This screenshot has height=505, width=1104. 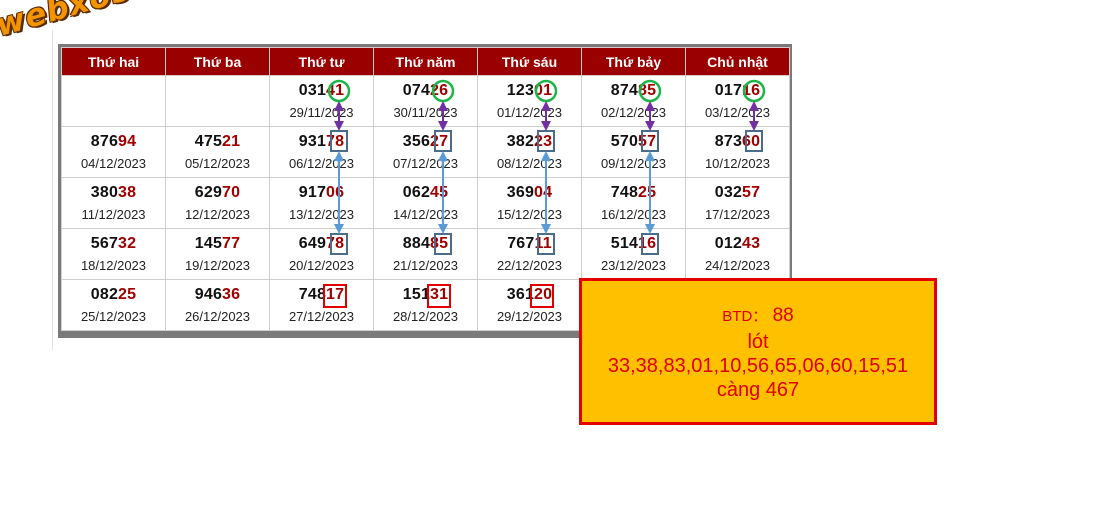 What do you see at coordinates (624, 243) in the screenshot?
I see `result-number-prefix: 514` at bounding box center [624, 243].